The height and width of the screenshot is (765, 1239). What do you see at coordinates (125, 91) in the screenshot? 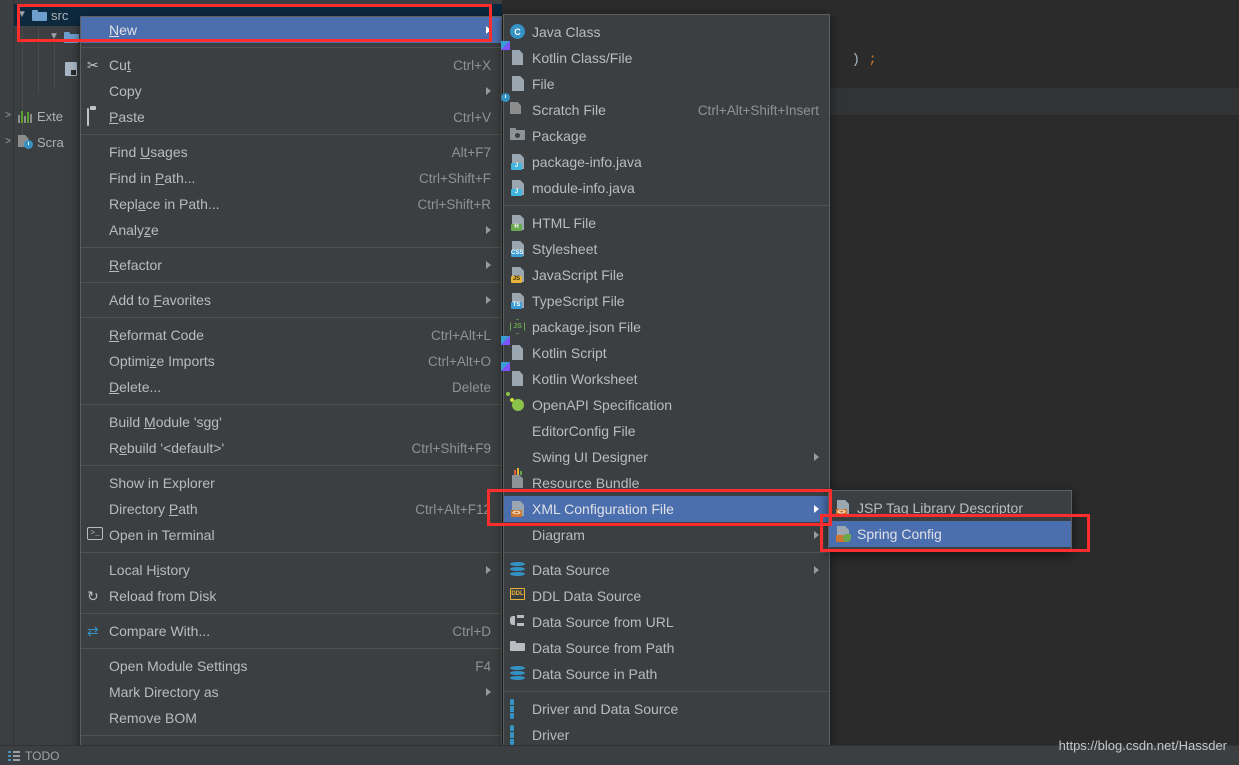
I see `menu-item-label: Copy` at bounding box center [125, 91].